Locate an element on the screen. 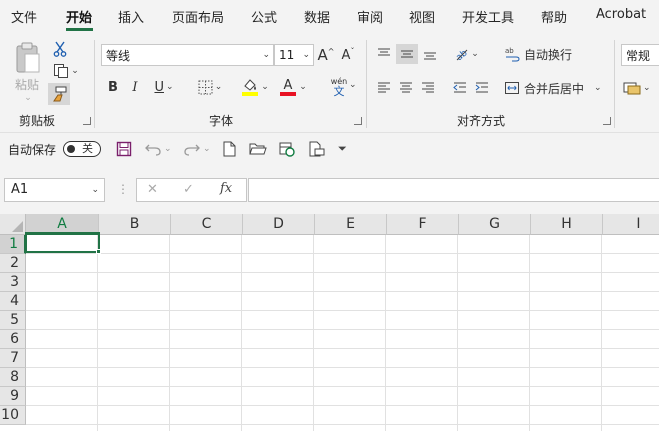  copy-button: ⌄ is located at coordinates (66, 71).